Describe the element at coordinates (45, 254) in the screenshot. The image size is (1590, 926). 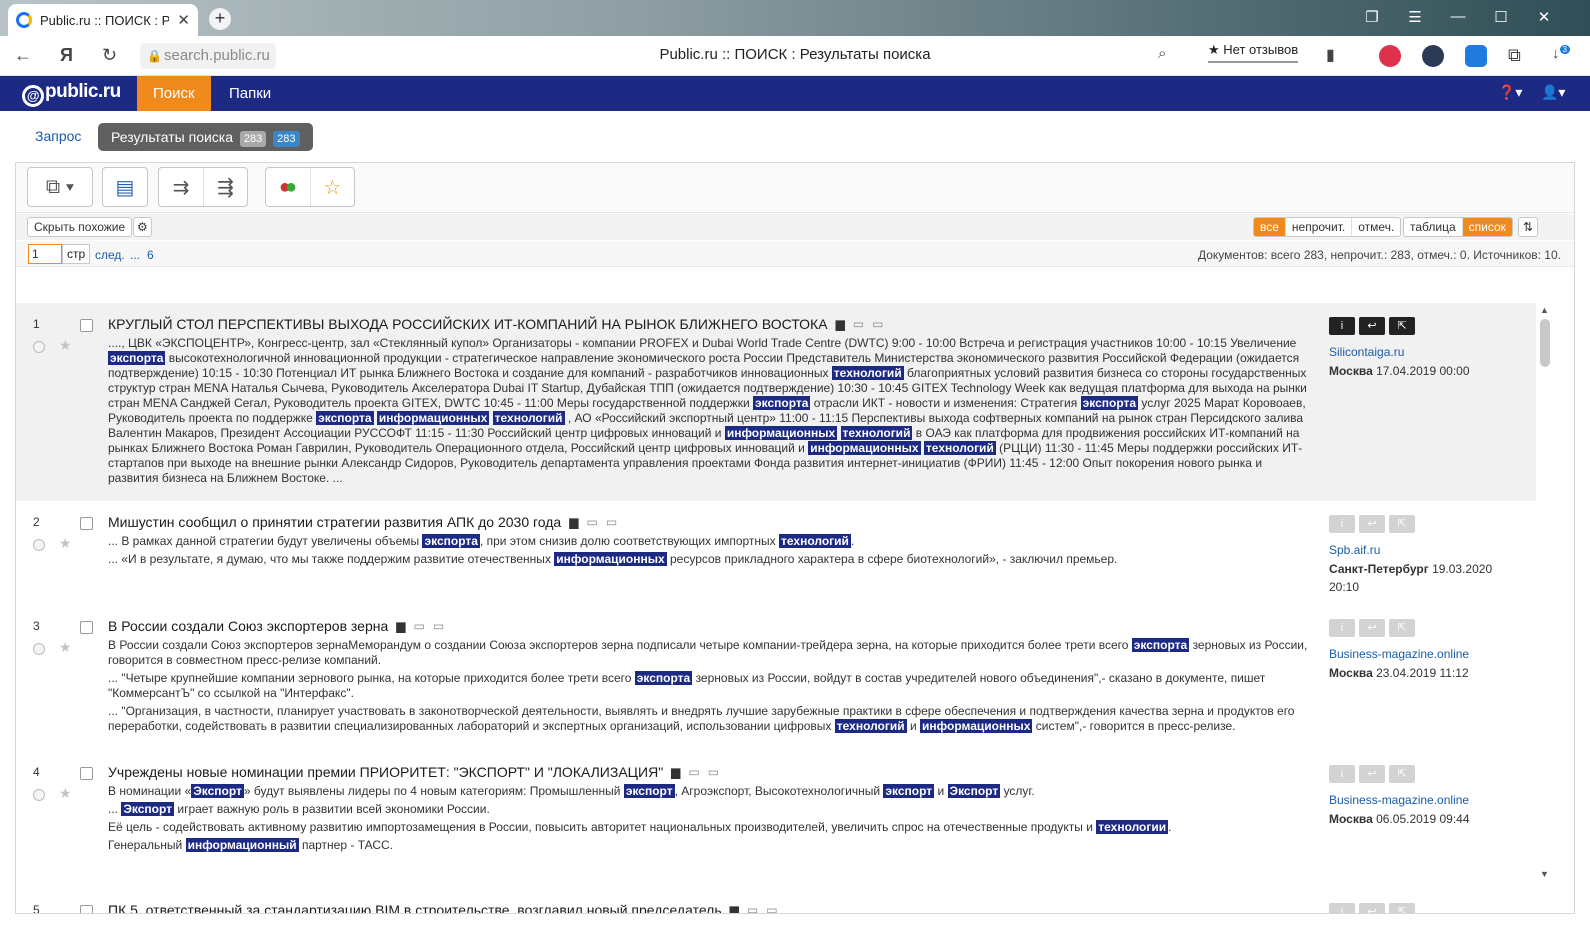
I see `page-number-input` at that location.